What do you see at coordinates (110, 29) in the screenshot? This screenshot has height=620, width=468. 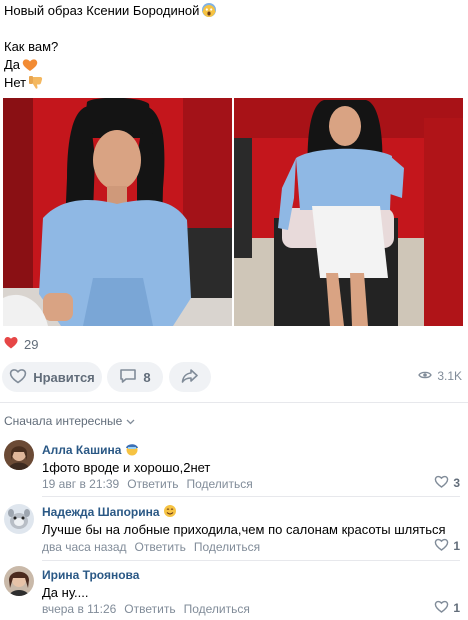 I see `post-line-empty` at bounding box center [110, 29].